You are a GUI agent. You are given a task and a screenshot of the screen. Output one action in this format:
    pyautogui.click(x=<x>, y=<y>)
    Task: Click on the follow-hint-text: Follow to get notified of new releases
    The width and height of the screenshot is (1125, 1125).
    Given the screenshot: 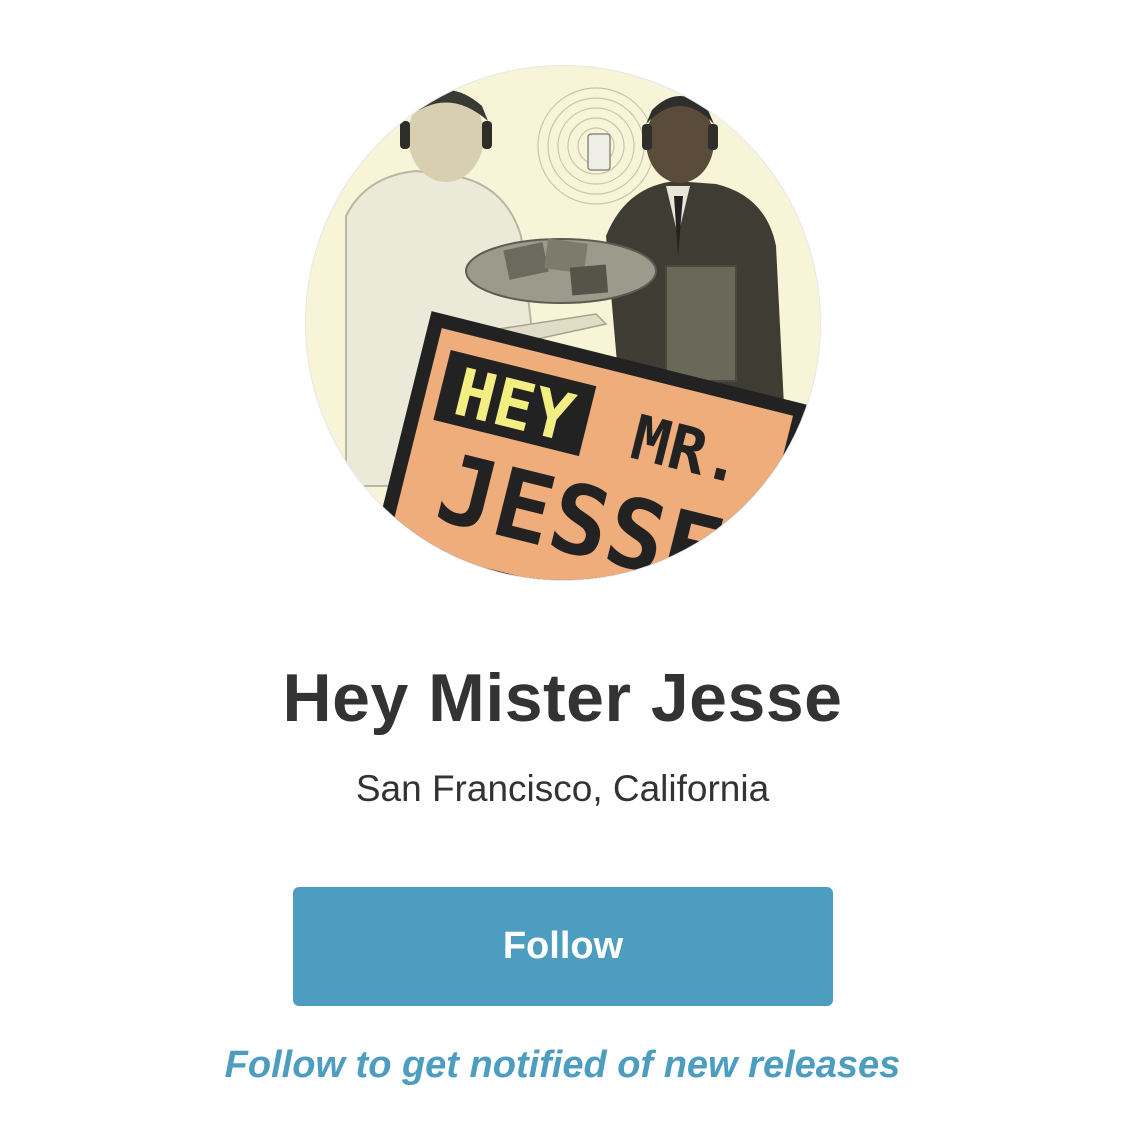 What is the action you would take?
    pyautogui.click(x=562, y=1065)
    